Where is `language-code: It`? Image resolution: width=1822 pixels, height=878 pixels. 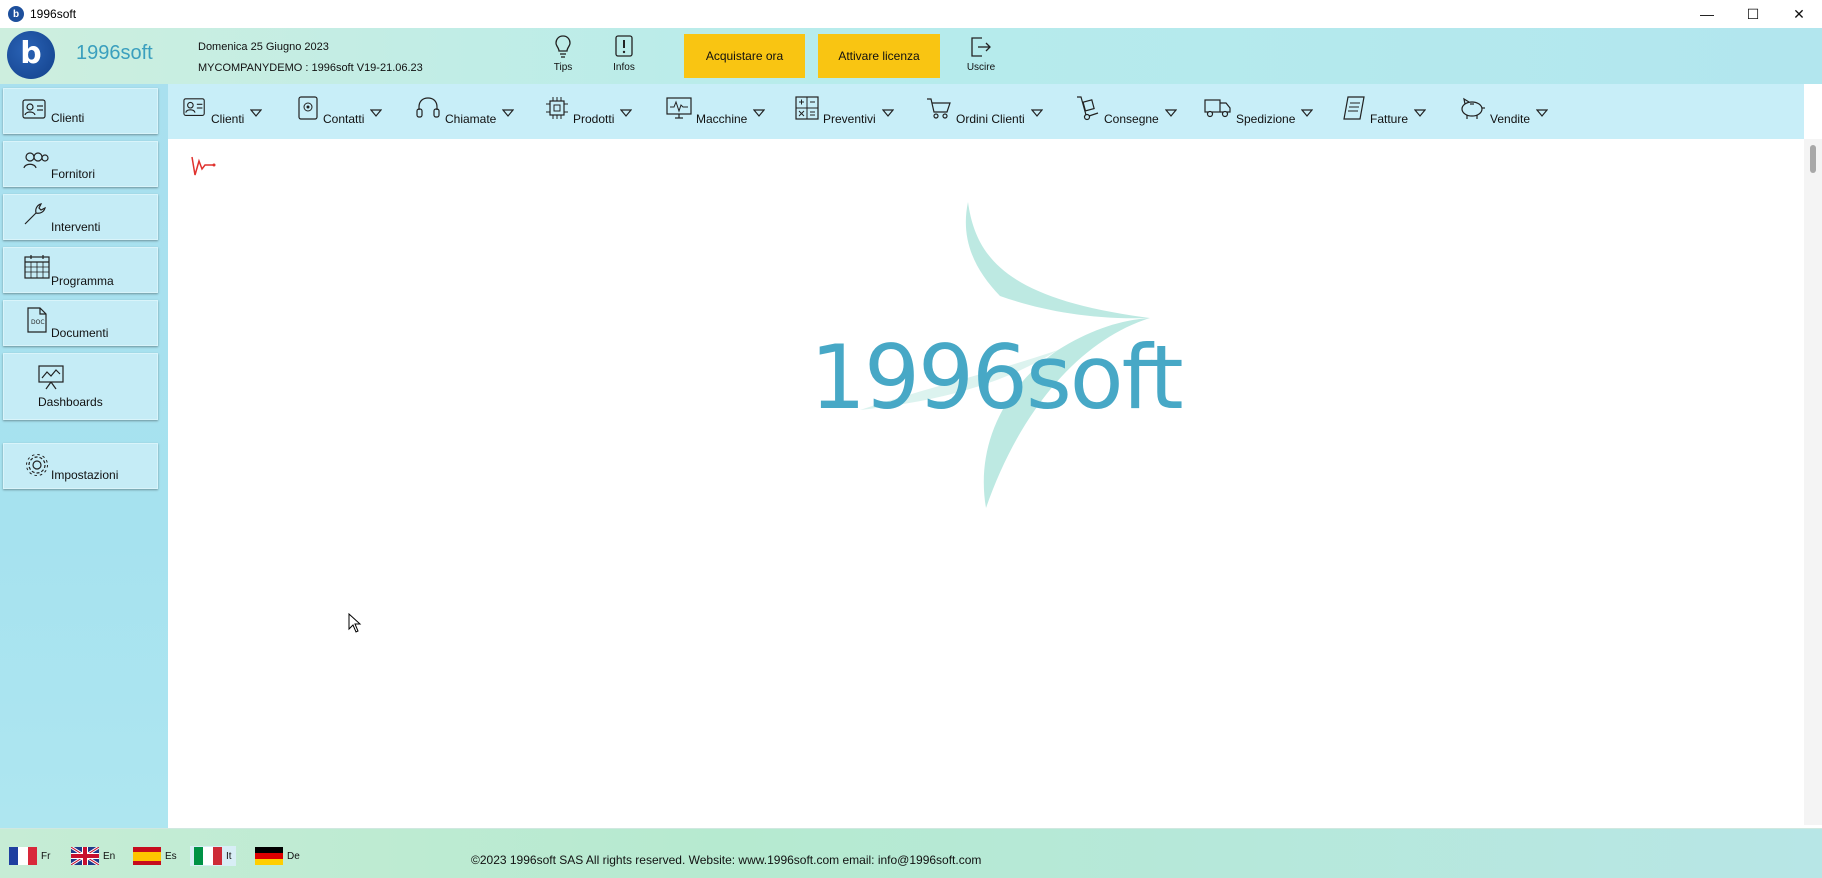
language-code: It is located at coordinates (229, 856).